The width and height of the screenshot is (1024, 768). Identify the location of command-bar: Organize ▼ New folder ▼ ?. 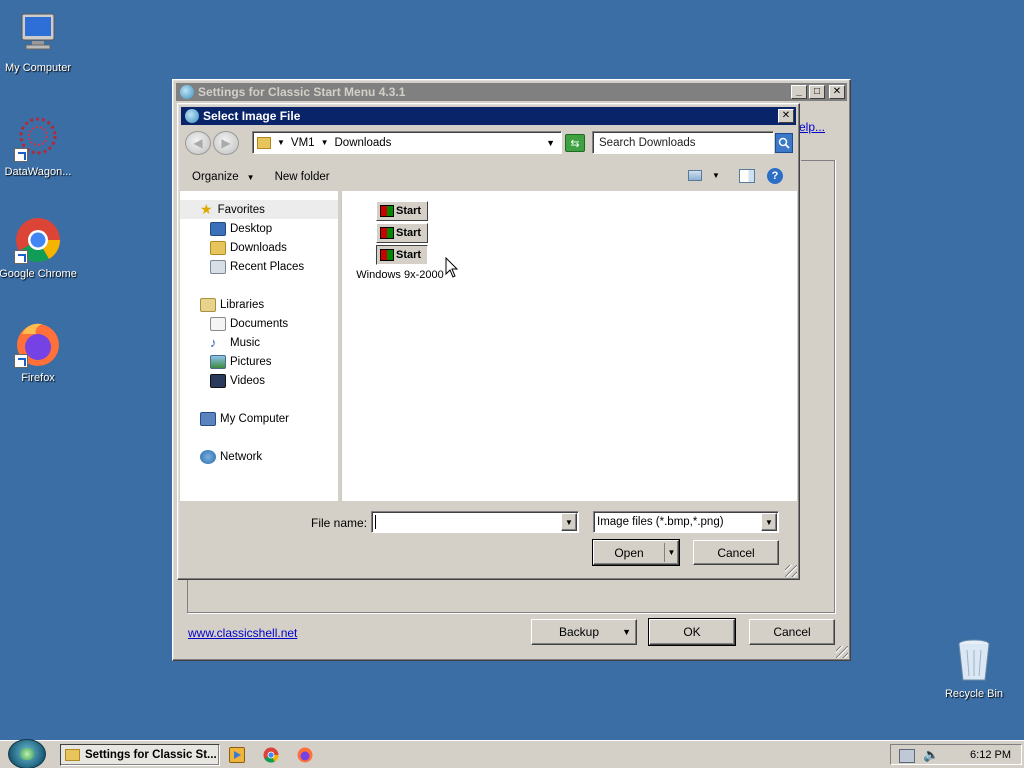
(488, 177).